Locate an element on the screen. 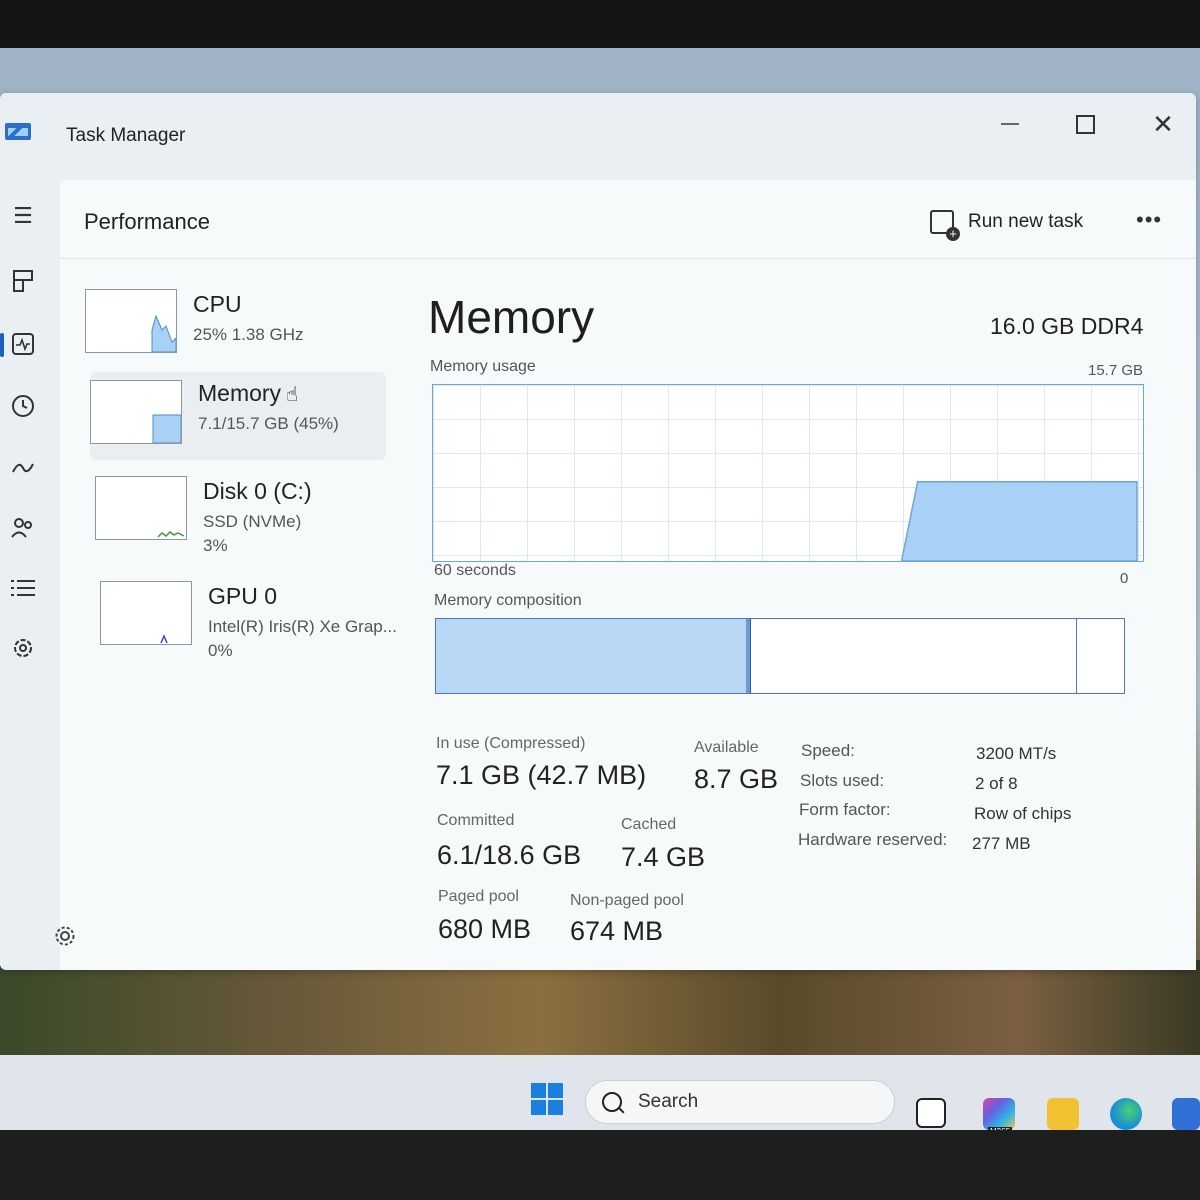 The width and height of the screenshot is (1200, 1200). resource-detail: 25% 1.38 GHz is located at coordinates (248, 334).